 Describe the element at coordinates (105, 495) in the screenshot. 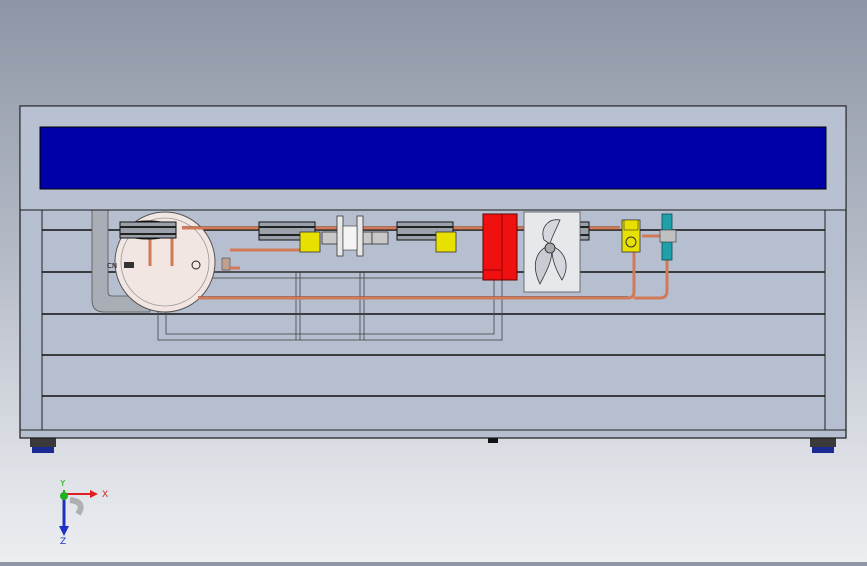

I see `x-axis-label: X` at that location.